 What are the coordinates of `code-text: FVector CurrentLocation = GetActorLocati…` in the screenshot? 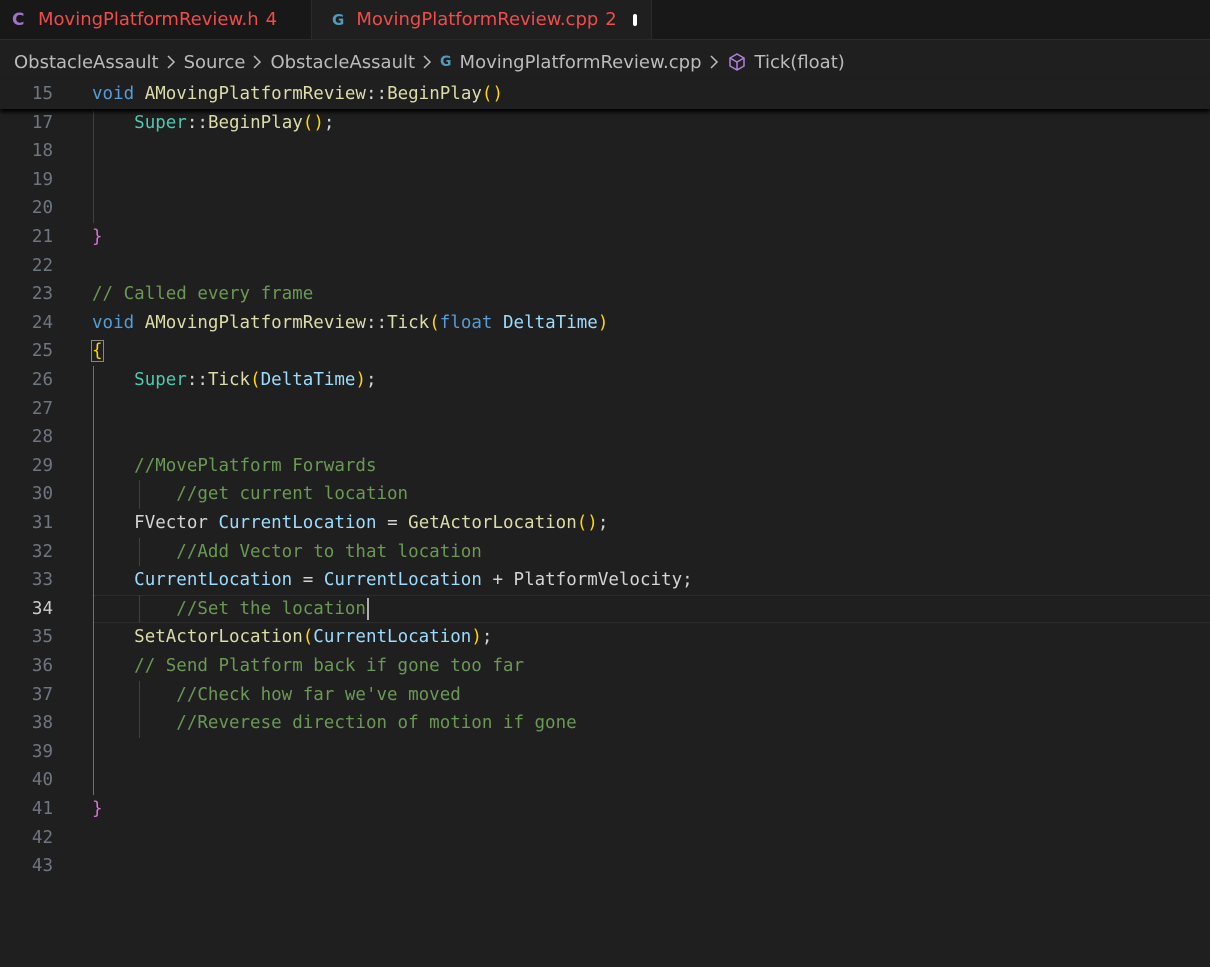 It's located at (350, 523).